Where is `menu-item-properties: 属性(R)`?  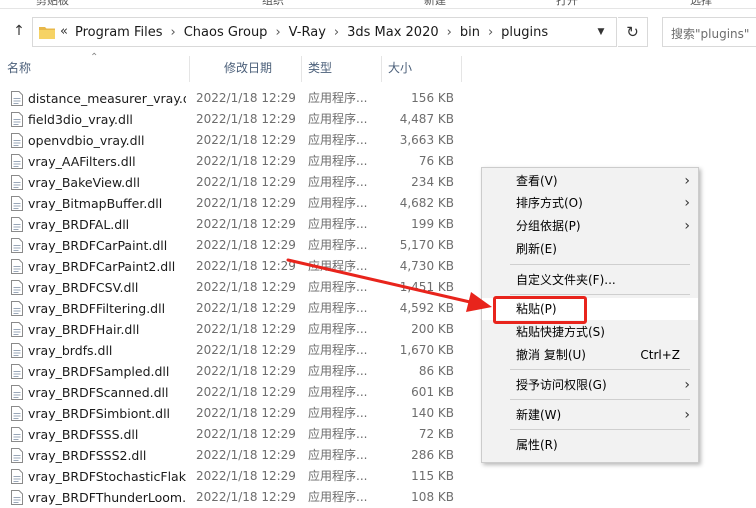 menu-item-properties: 属性(R) is located at coordinates (590, 445).